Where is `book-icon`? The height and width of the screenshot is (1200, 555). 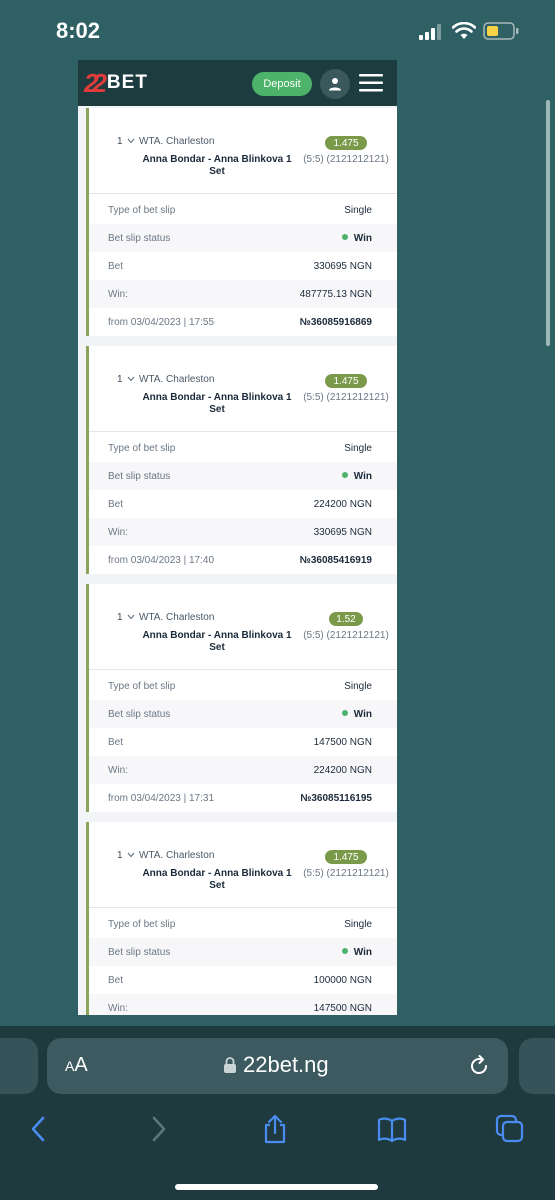
book-icon is located at coordinates (392, 1129).